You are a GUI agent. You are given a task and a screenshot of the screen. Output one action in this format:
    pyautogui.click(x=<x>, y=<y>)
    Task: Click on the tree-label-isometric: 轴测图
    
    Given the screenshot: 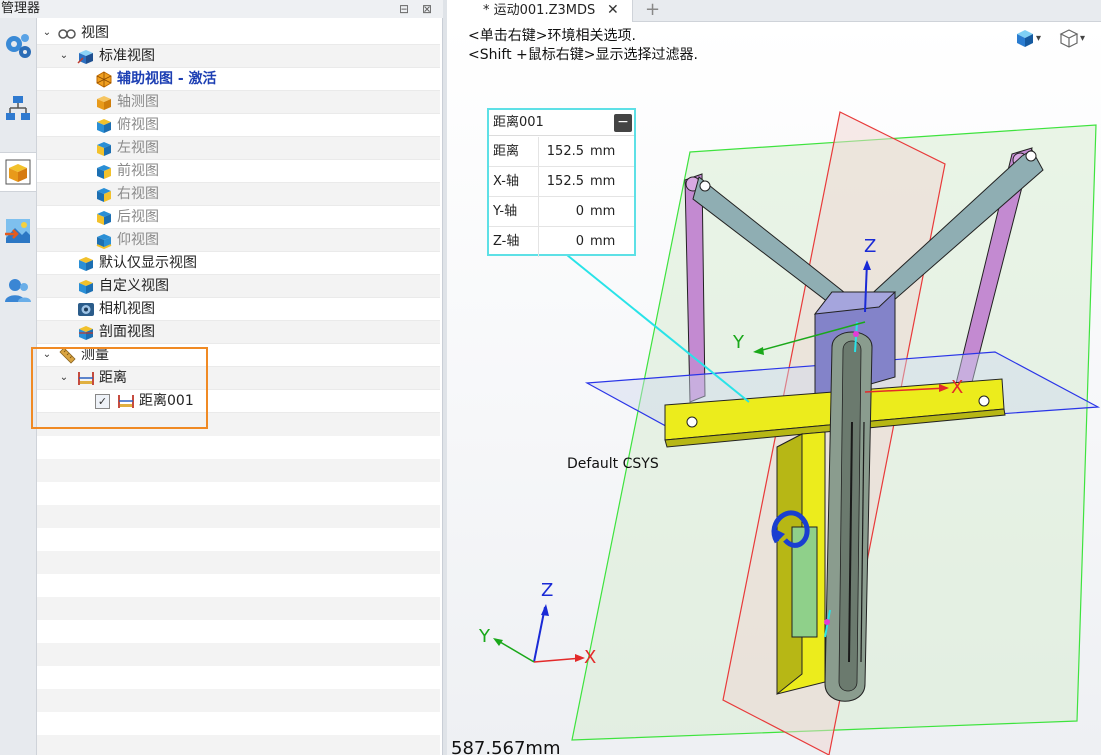 What is the action you would take?
    pyautogui.click(x=138, y=102)
    